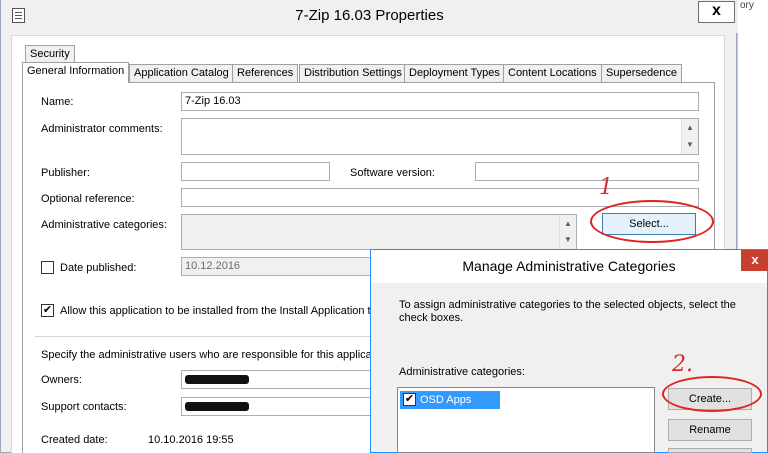 The height and width of the screenshot is (453, 768). What do you see at coordinates (202, 336) in the screenshot?
I see `section-divider` at bounding box center [202, 336].